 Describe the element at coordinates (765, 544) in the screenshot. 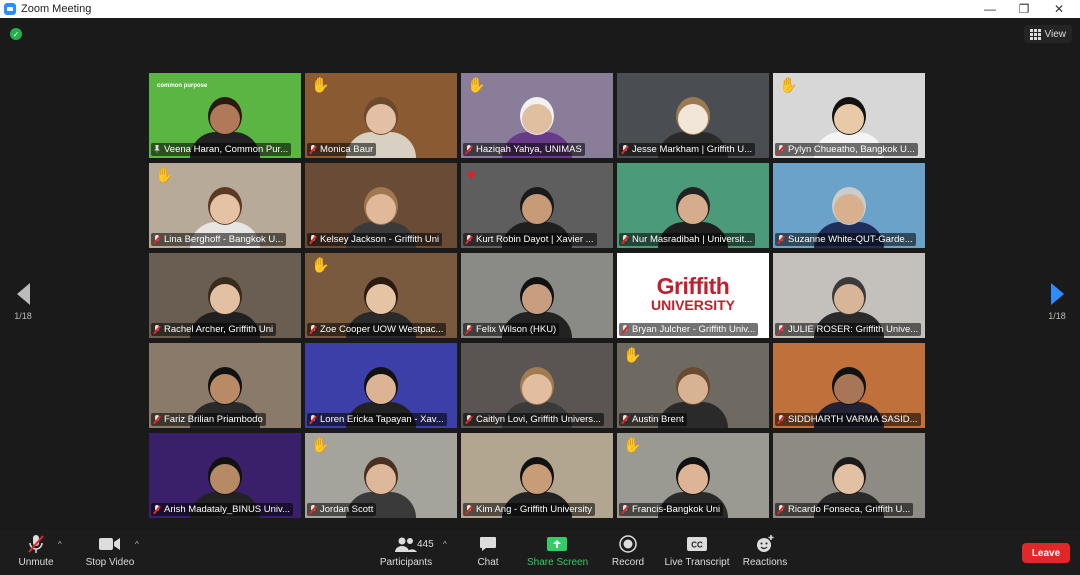

I see `smiley-plus-icon` at that location.